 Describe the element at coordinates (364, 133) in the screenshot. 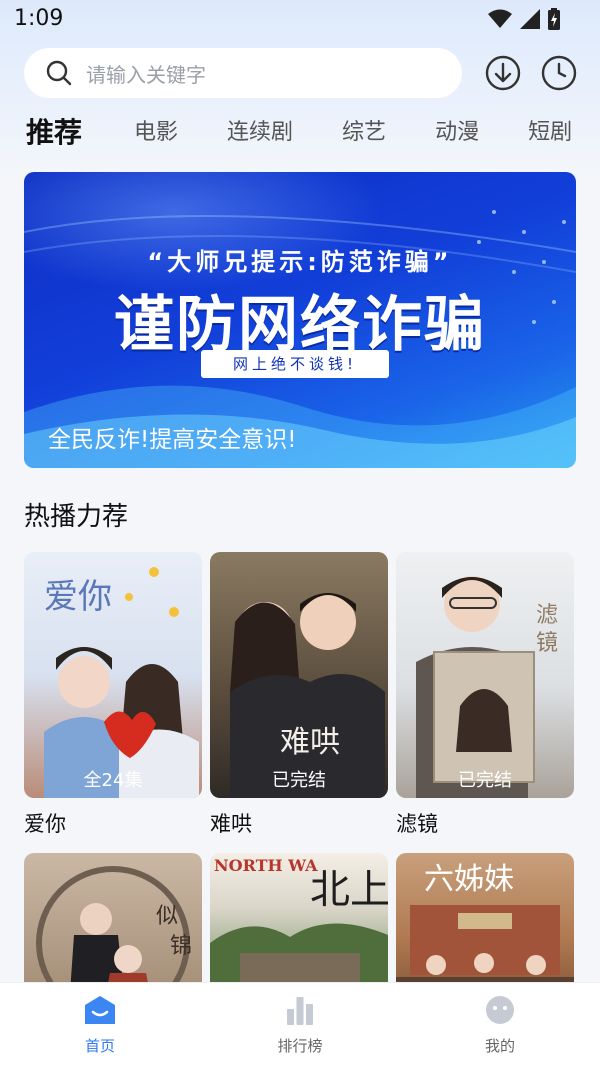

I see `tab-variety: 综艺` at that location.